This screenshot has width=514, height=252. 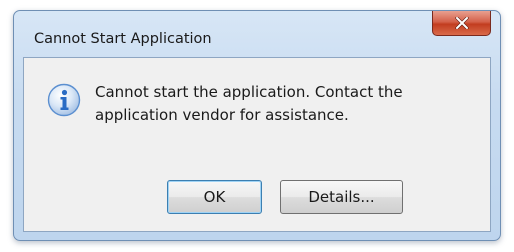 I want to click on ok-button: OK, so click(x=214, y=197).